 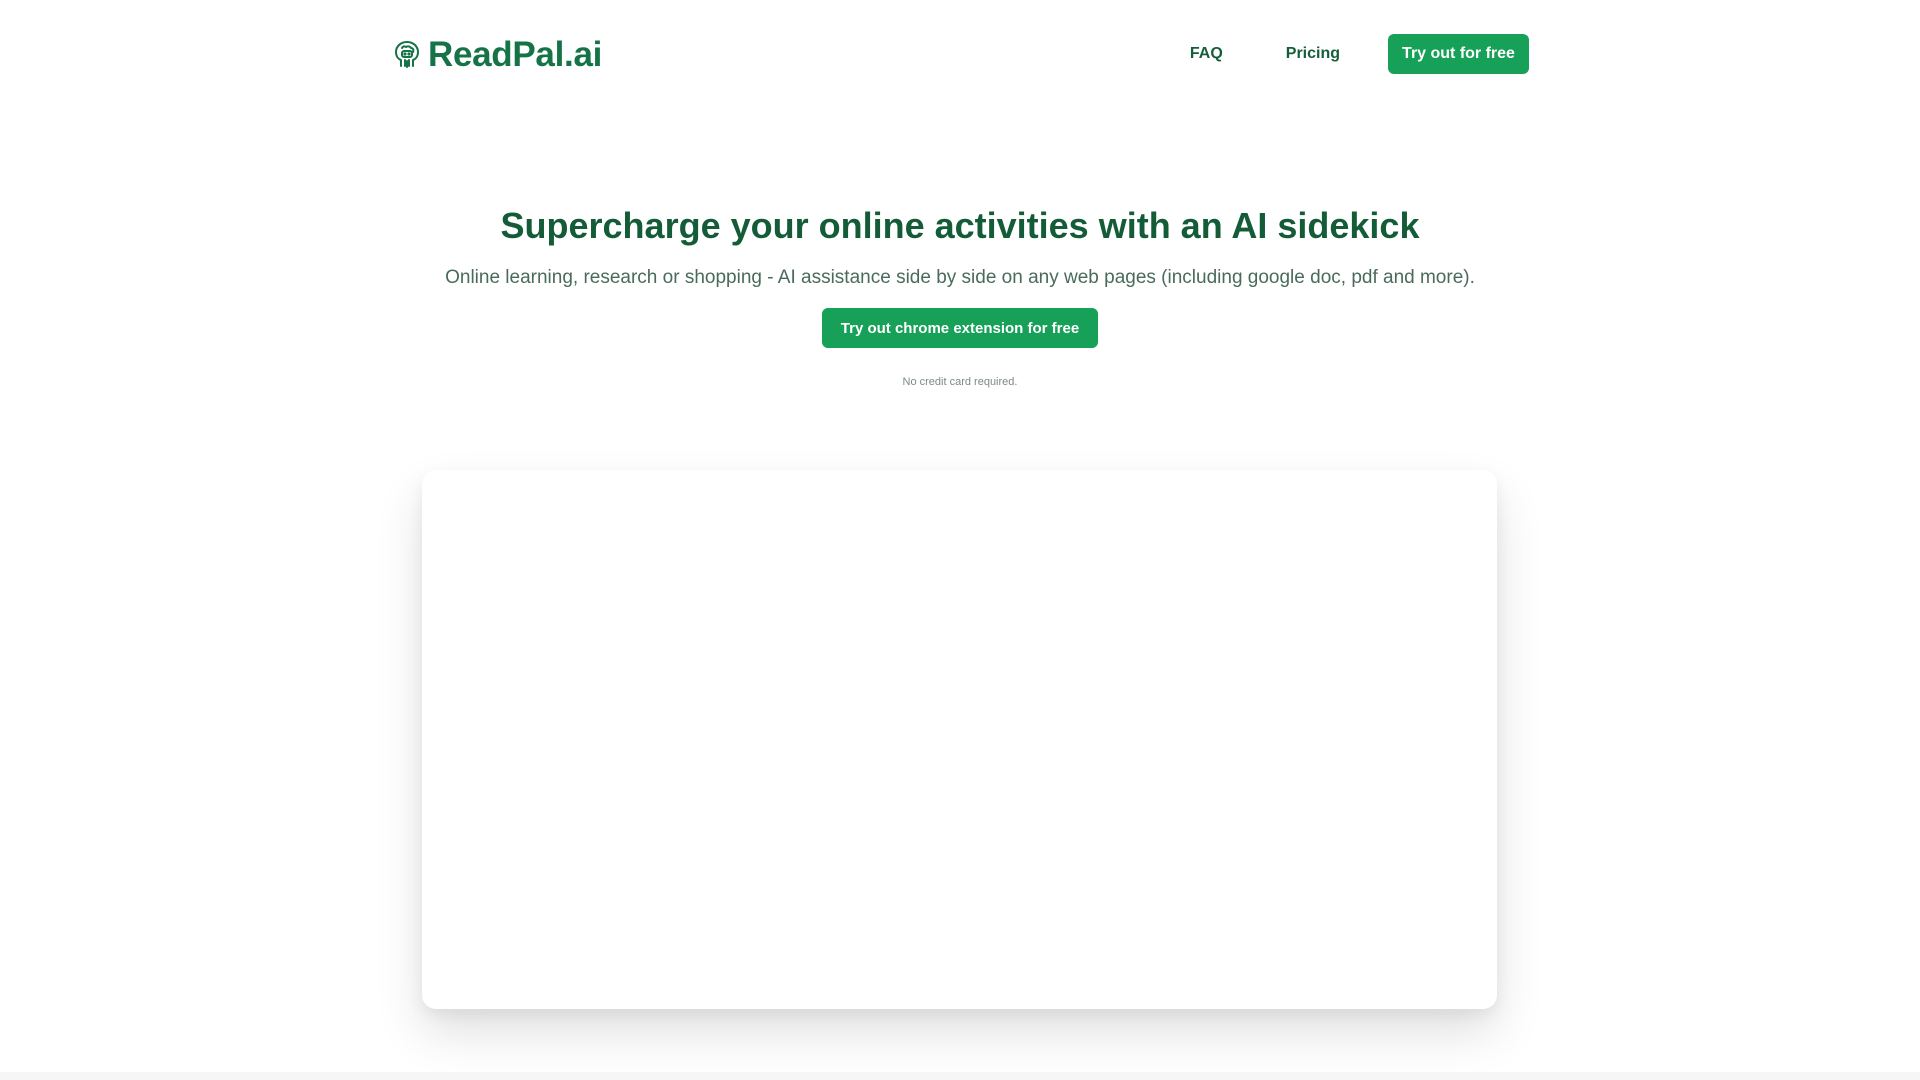 I want to click on brain-chat-icon, so click(x=407, y=54).